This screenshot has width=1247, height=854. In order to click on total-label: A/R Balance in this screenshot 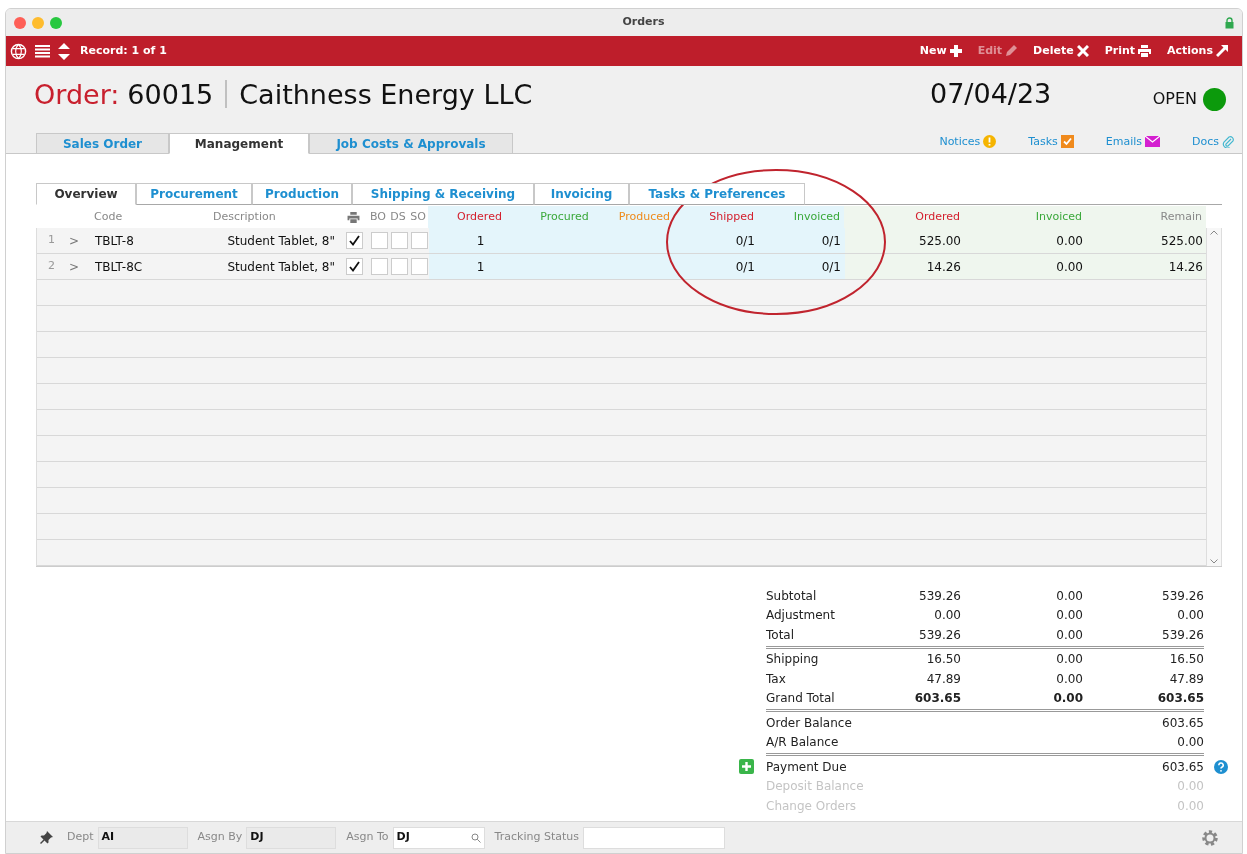, I will do `click(802, 742)`.